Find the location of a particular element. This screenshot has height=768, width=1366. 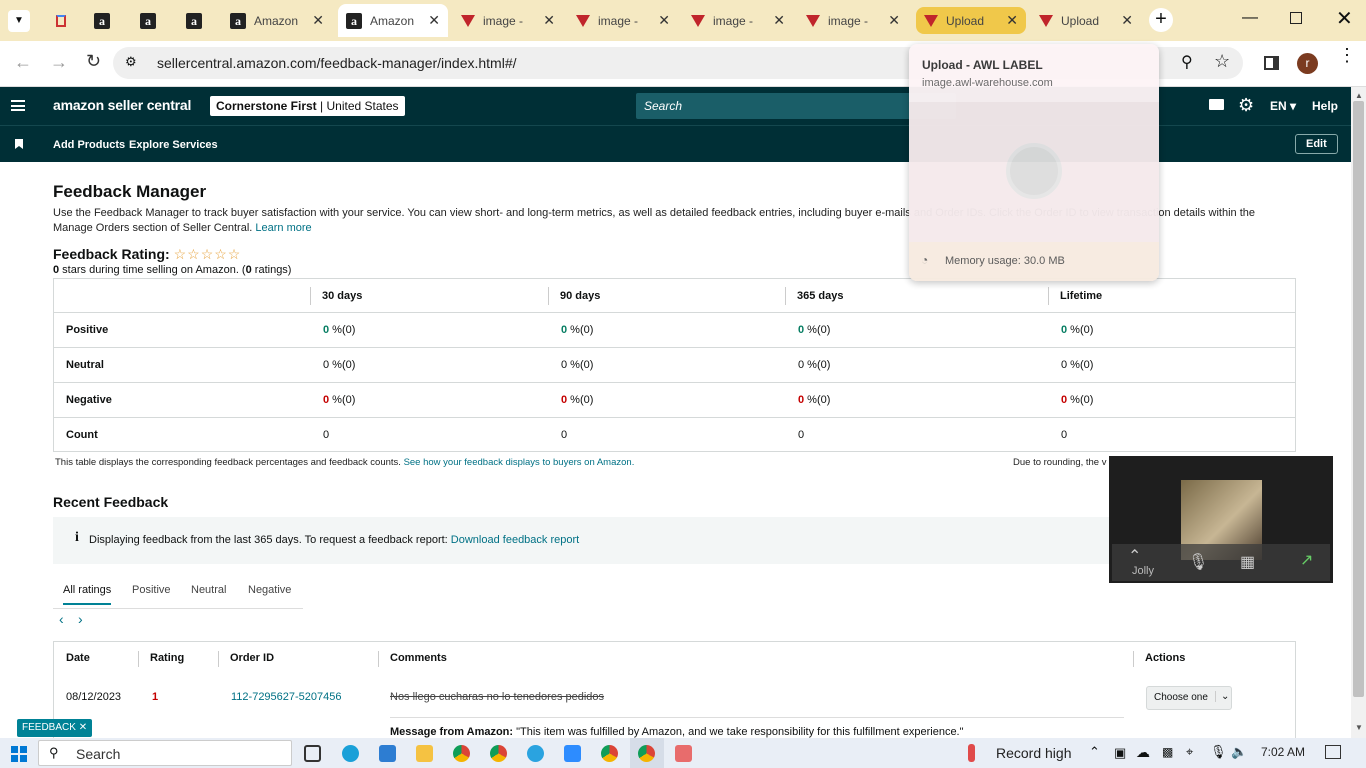

store-icon is located at coordinates (387, 753).